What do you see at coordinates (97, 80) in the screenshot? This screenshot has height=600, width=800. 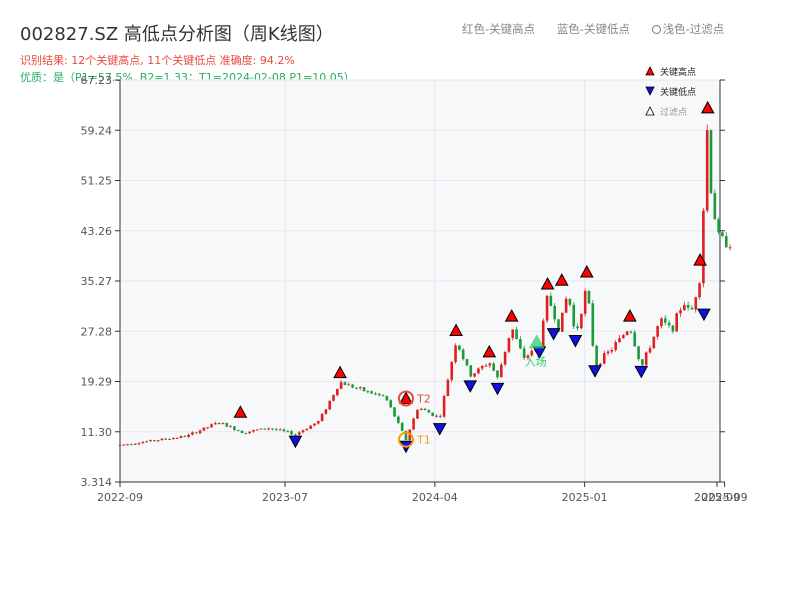 I see `y-tick-label: 67.23` at bounding box center [97, 80].